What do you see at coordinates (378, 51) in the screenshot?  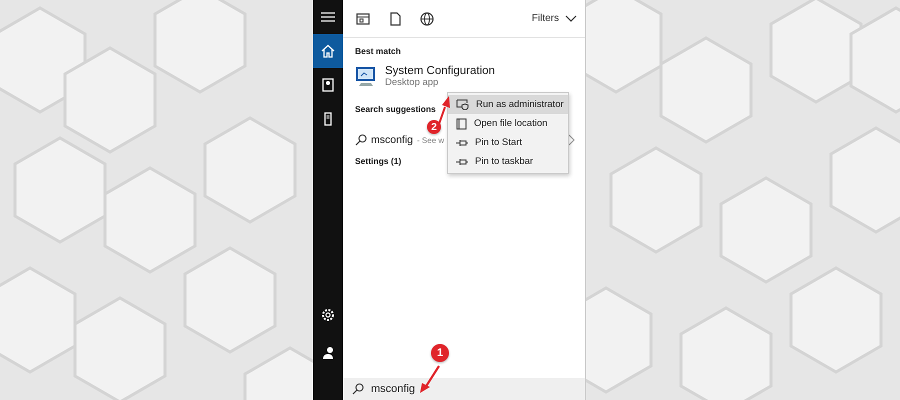 I see `section-heading: Best match` at bounding box center [378, 51].